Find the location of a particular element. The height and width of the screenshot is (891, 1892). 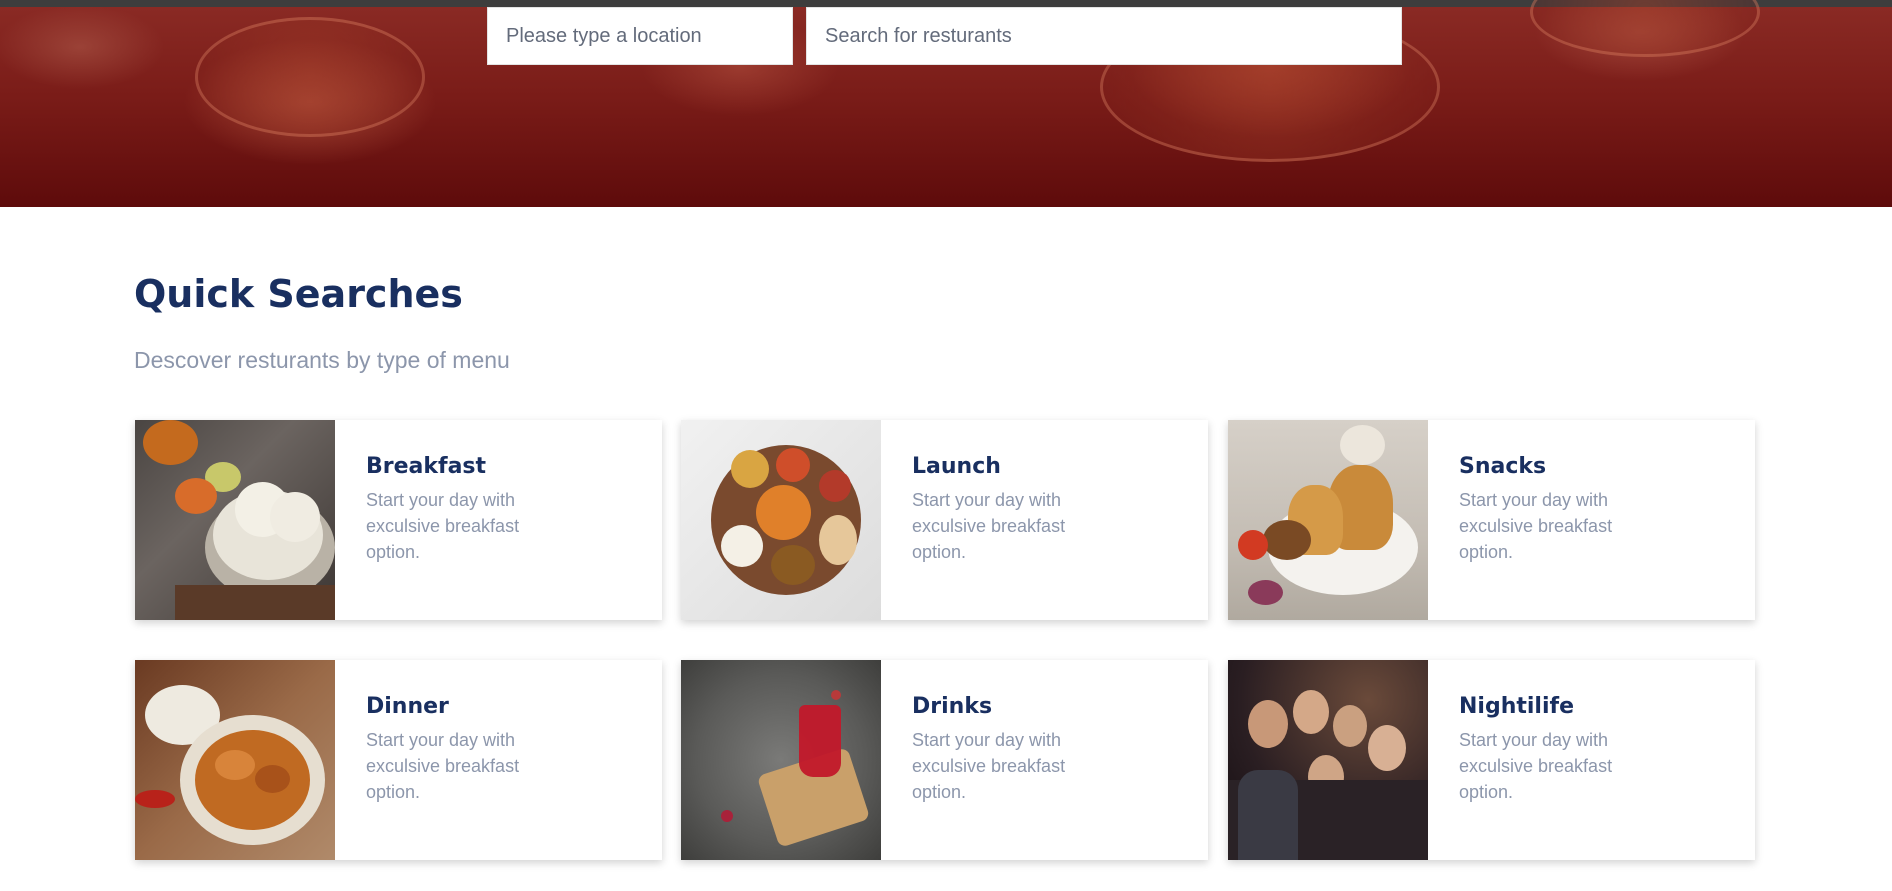

restaurant-search-box is located at coordinates (1104, 36).